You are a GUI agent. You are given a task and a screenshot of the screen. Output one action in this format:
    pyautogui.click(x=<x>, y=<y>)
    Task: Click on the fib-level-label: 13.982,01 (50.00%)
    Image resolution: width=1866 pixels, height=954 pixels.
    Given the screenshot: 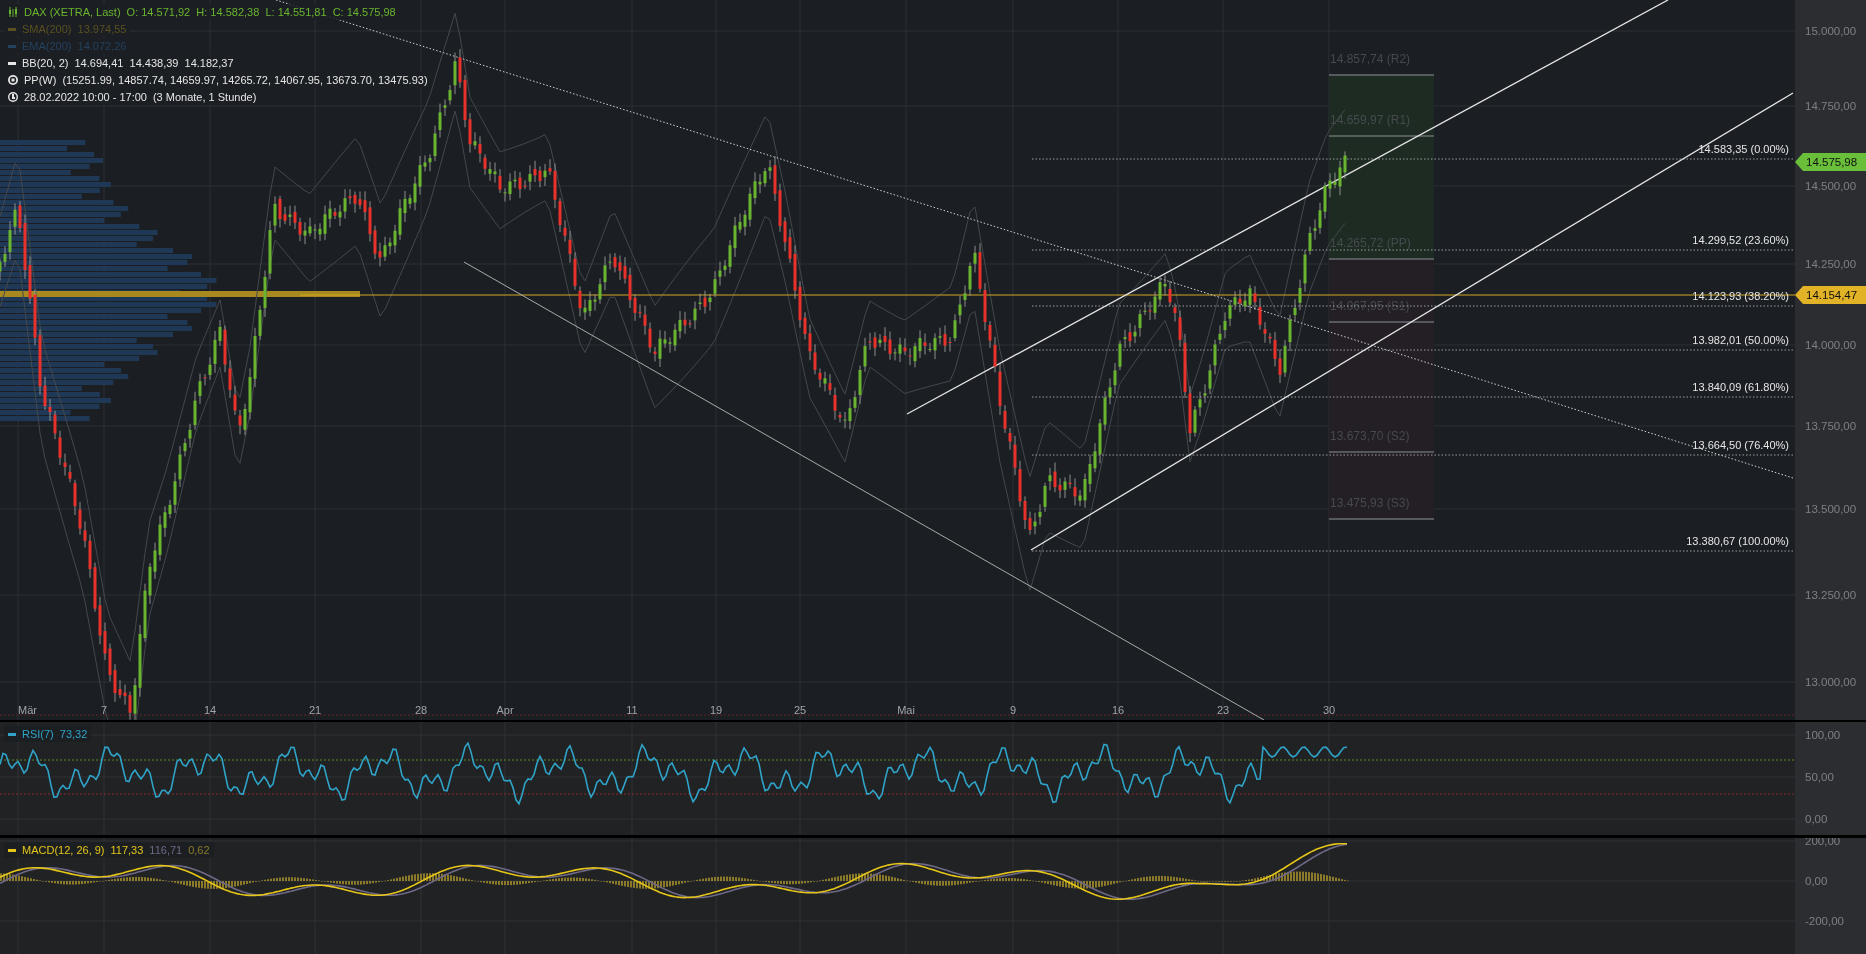 What is the action you would take?
    pyautogui.click(x=1740, y=340)
    